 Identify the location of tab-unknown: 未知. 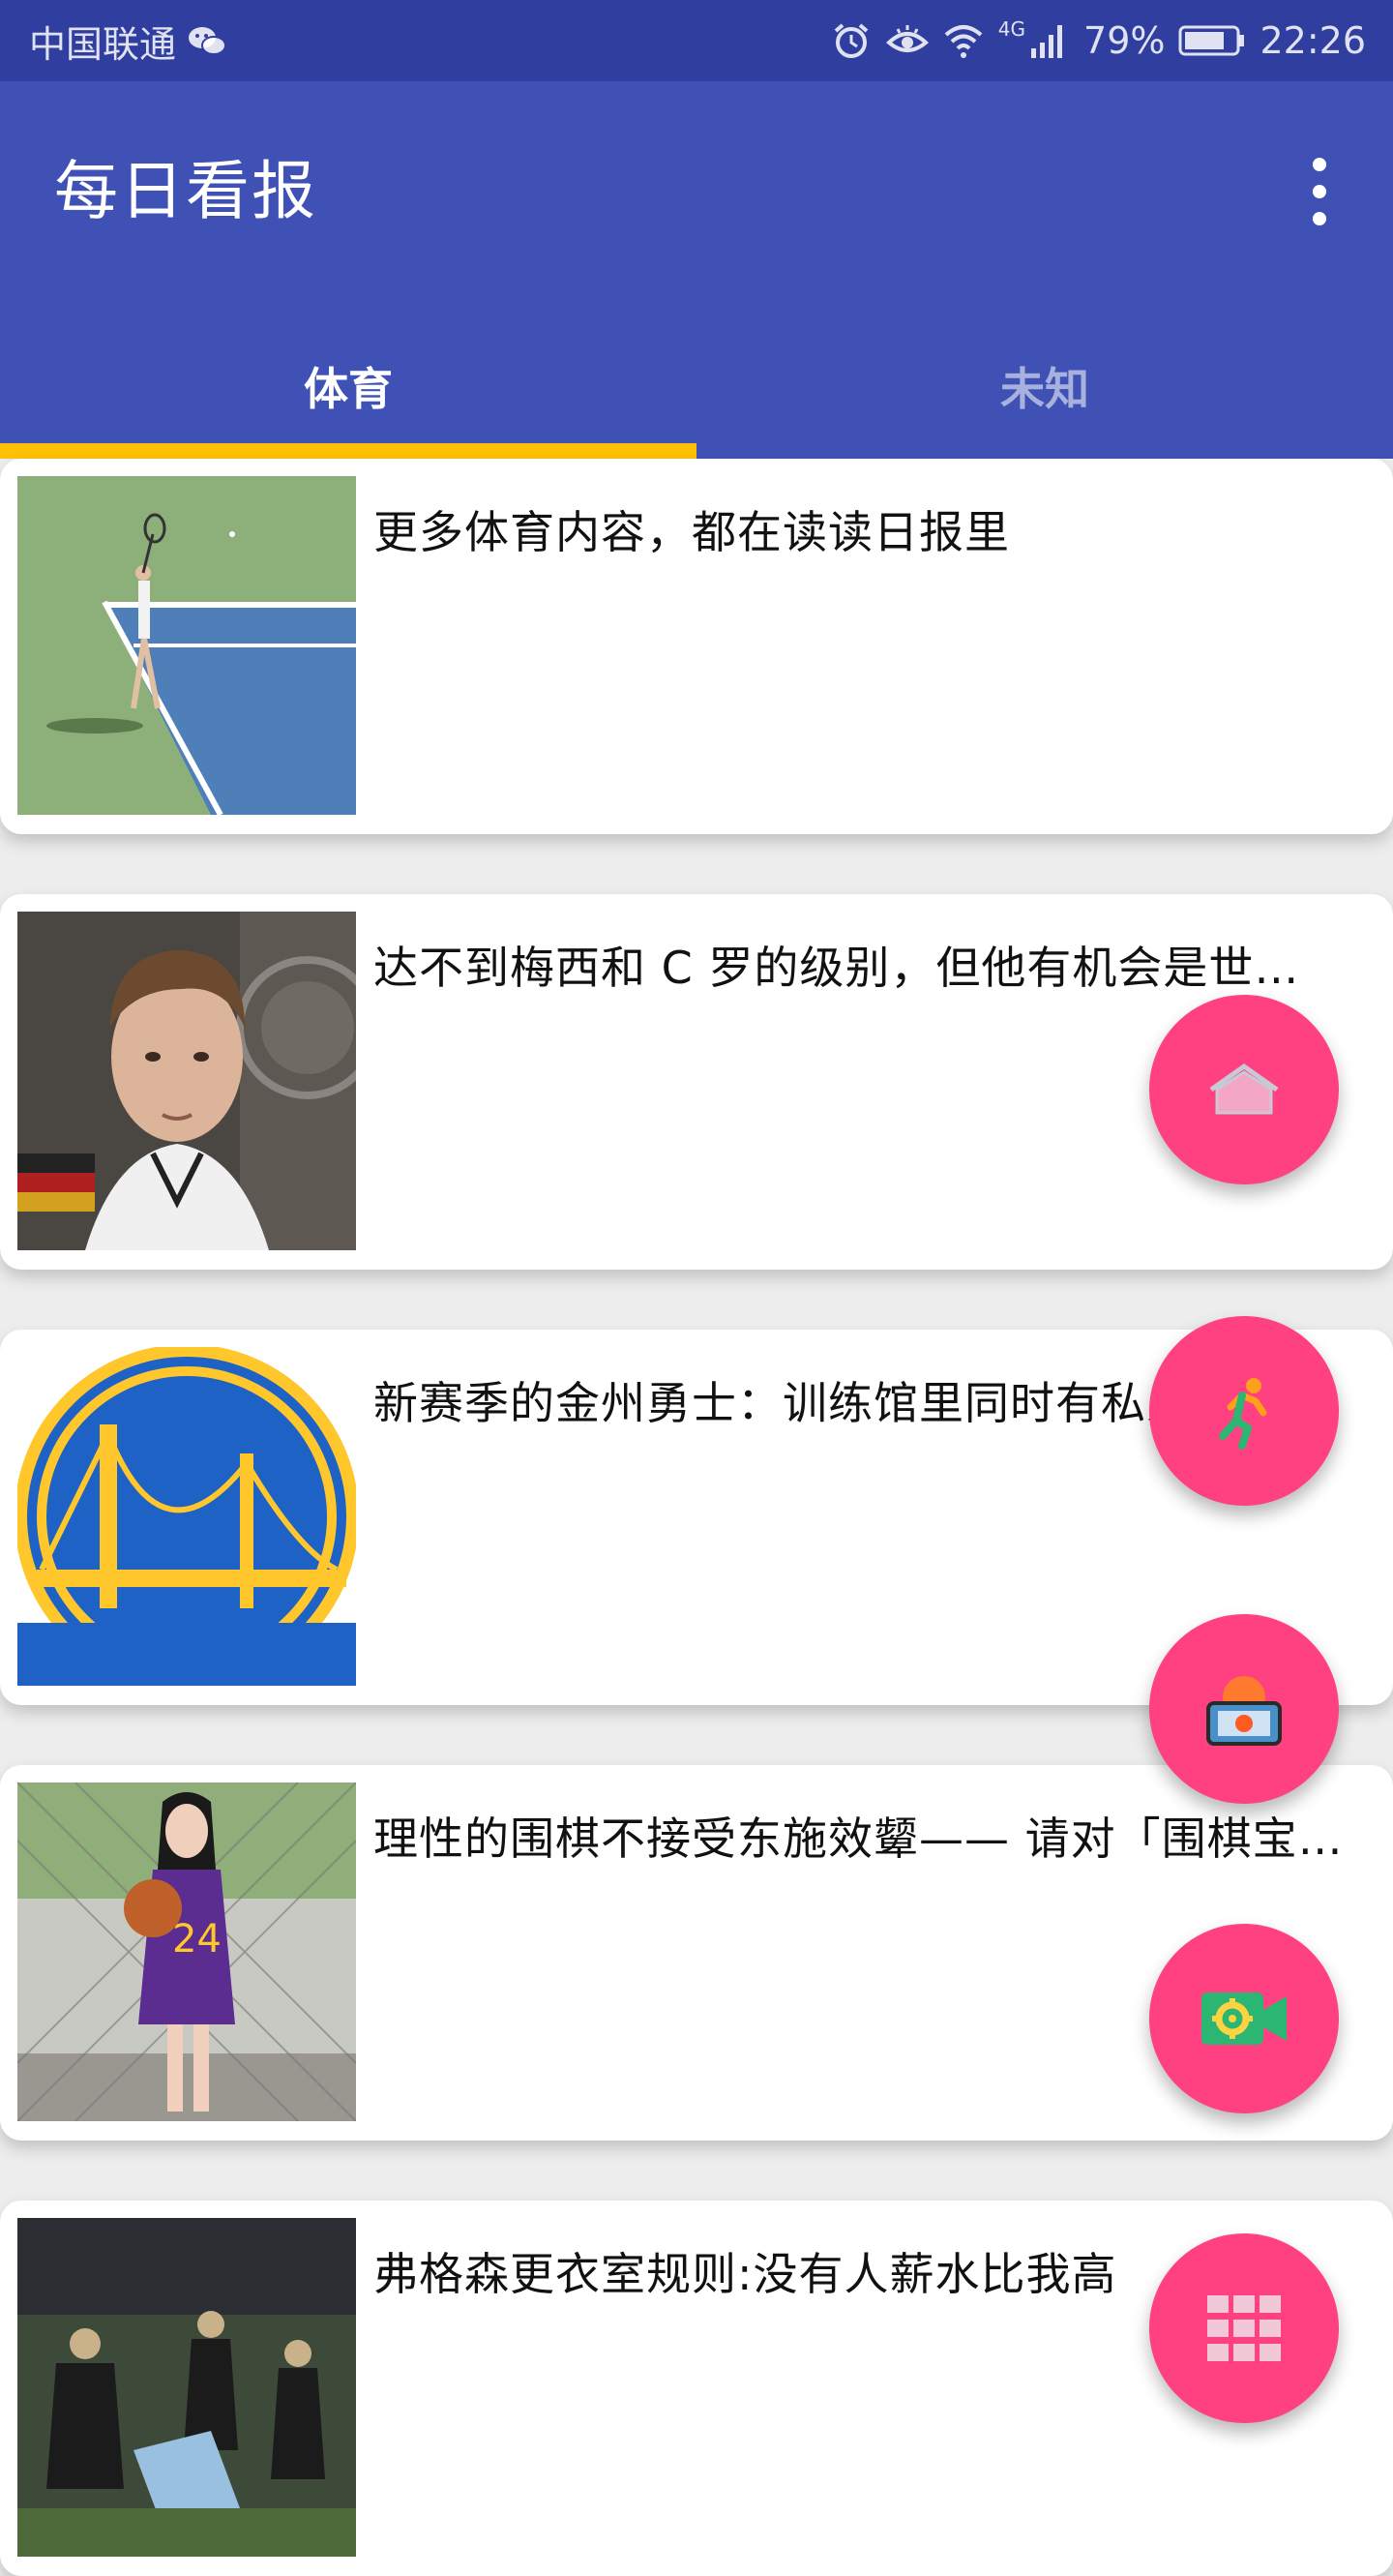
(1044, 386).